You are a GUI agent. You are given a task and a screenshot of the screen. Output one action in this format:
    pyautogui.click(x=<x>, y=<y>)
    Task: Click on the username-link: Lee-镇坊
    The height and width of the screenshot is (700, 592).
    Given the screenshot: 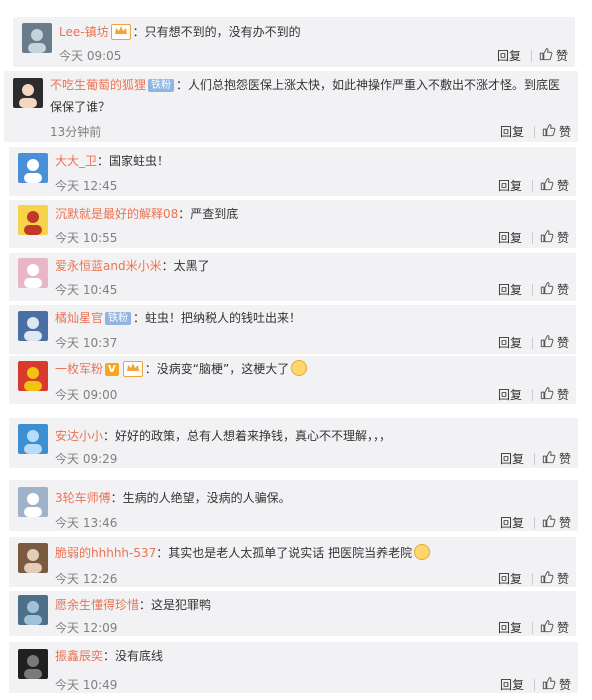 What is the action you would take?
    pyautogui.click(x=84, y=32)
    